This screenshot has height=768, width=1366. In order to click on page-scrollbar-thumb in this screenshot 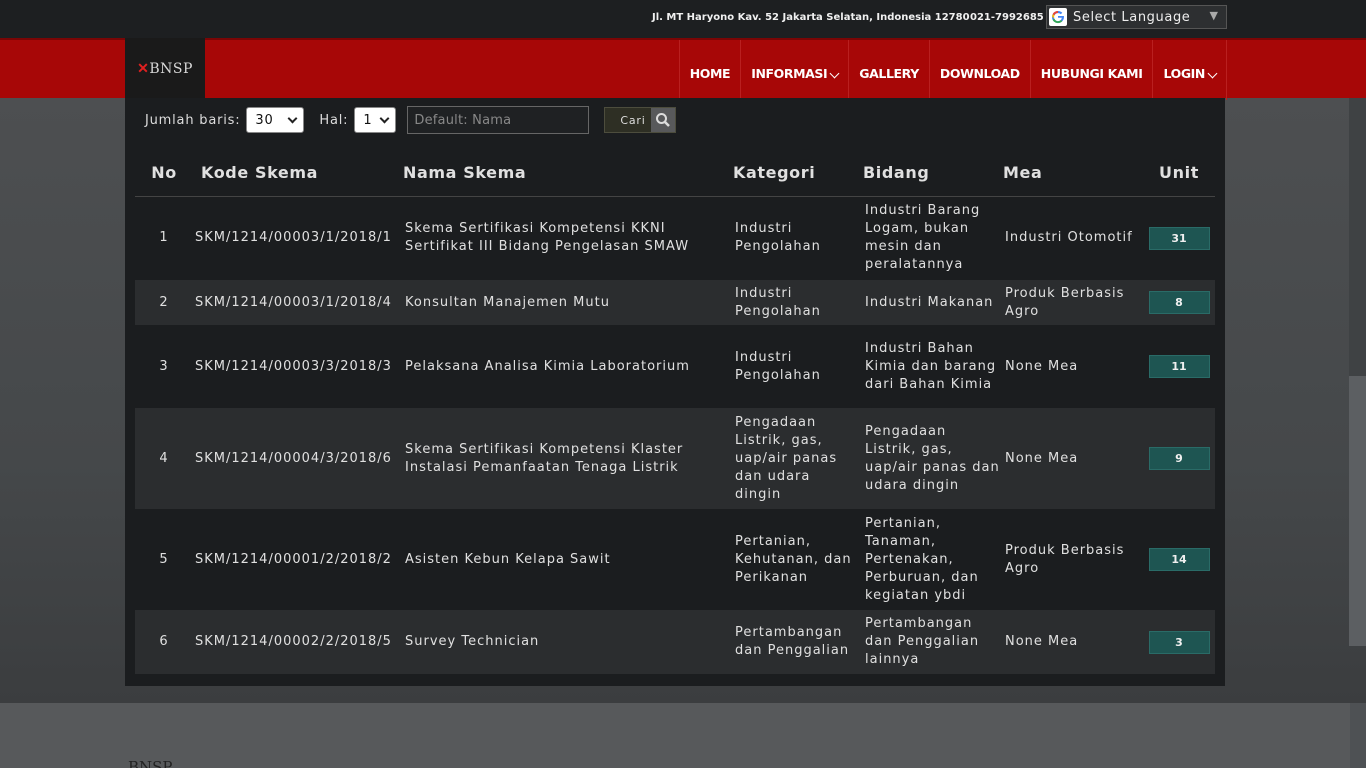, I will do `click(1357, 511)`.